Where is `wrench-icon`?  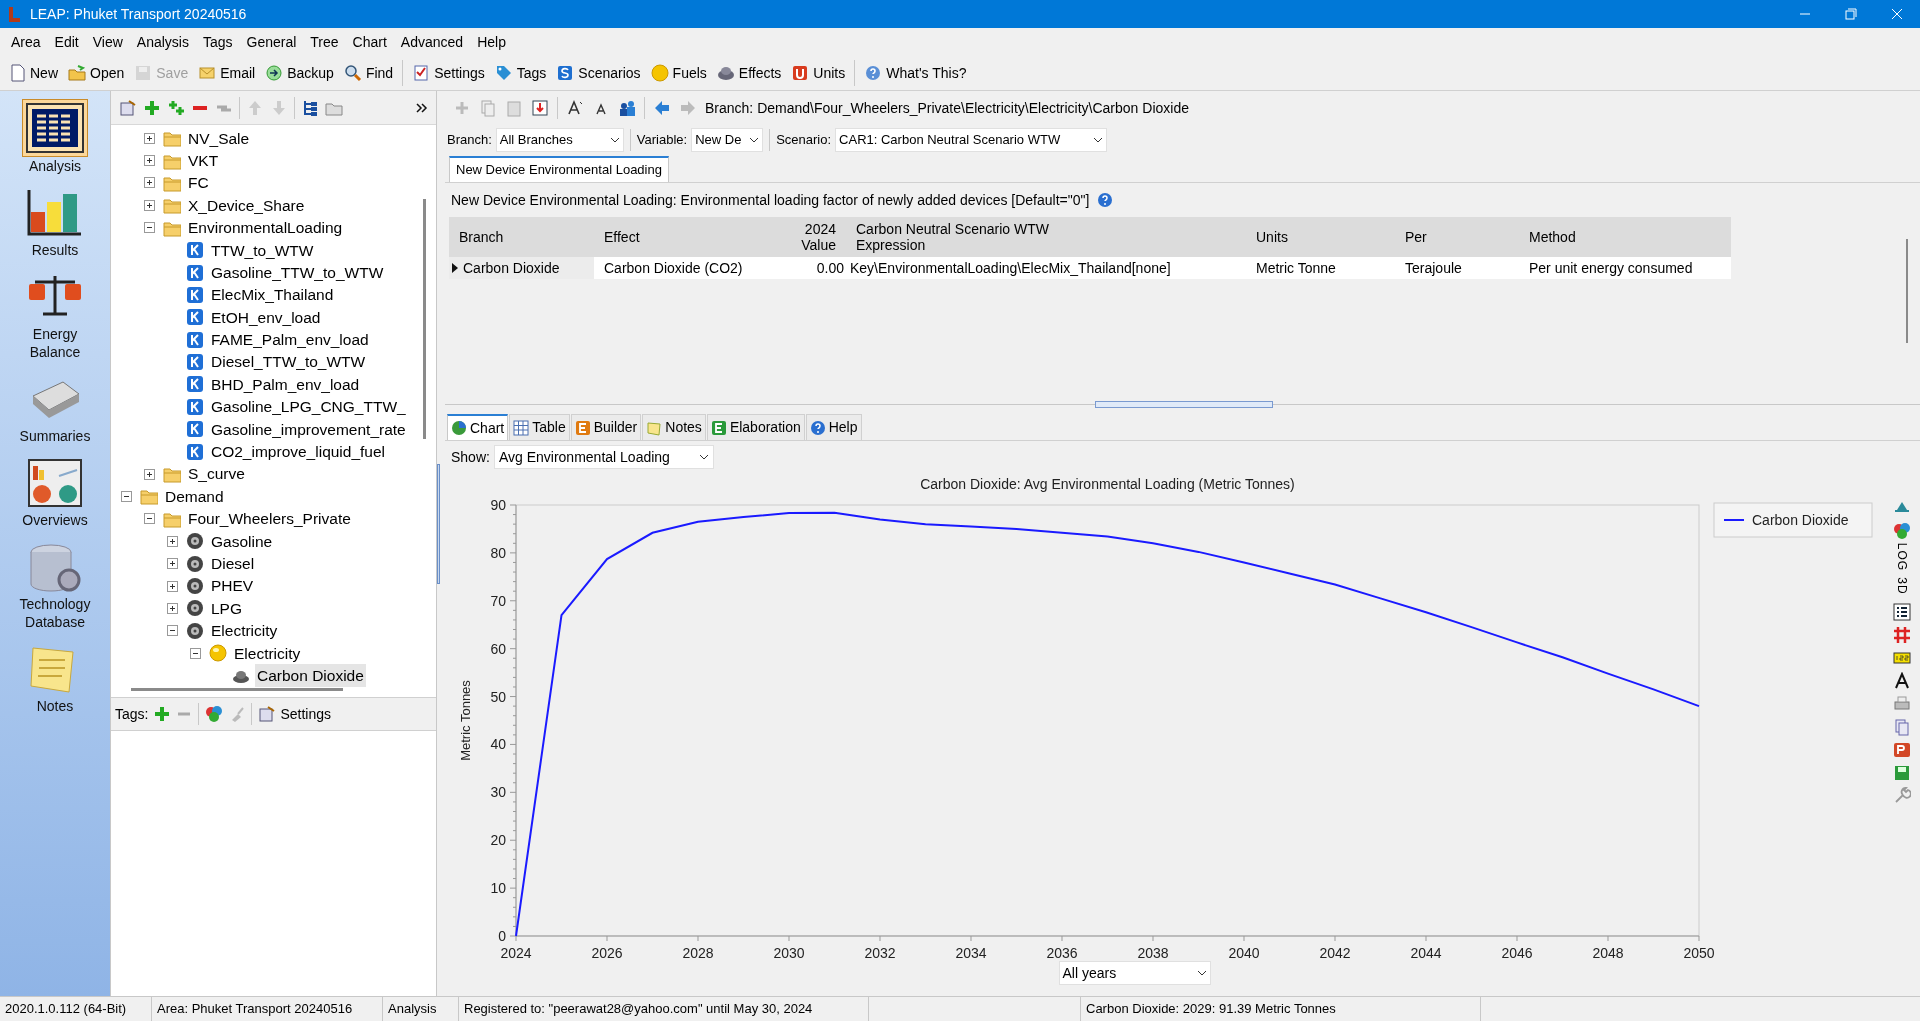 wrench-icon is located at coordinates (1902, 796).